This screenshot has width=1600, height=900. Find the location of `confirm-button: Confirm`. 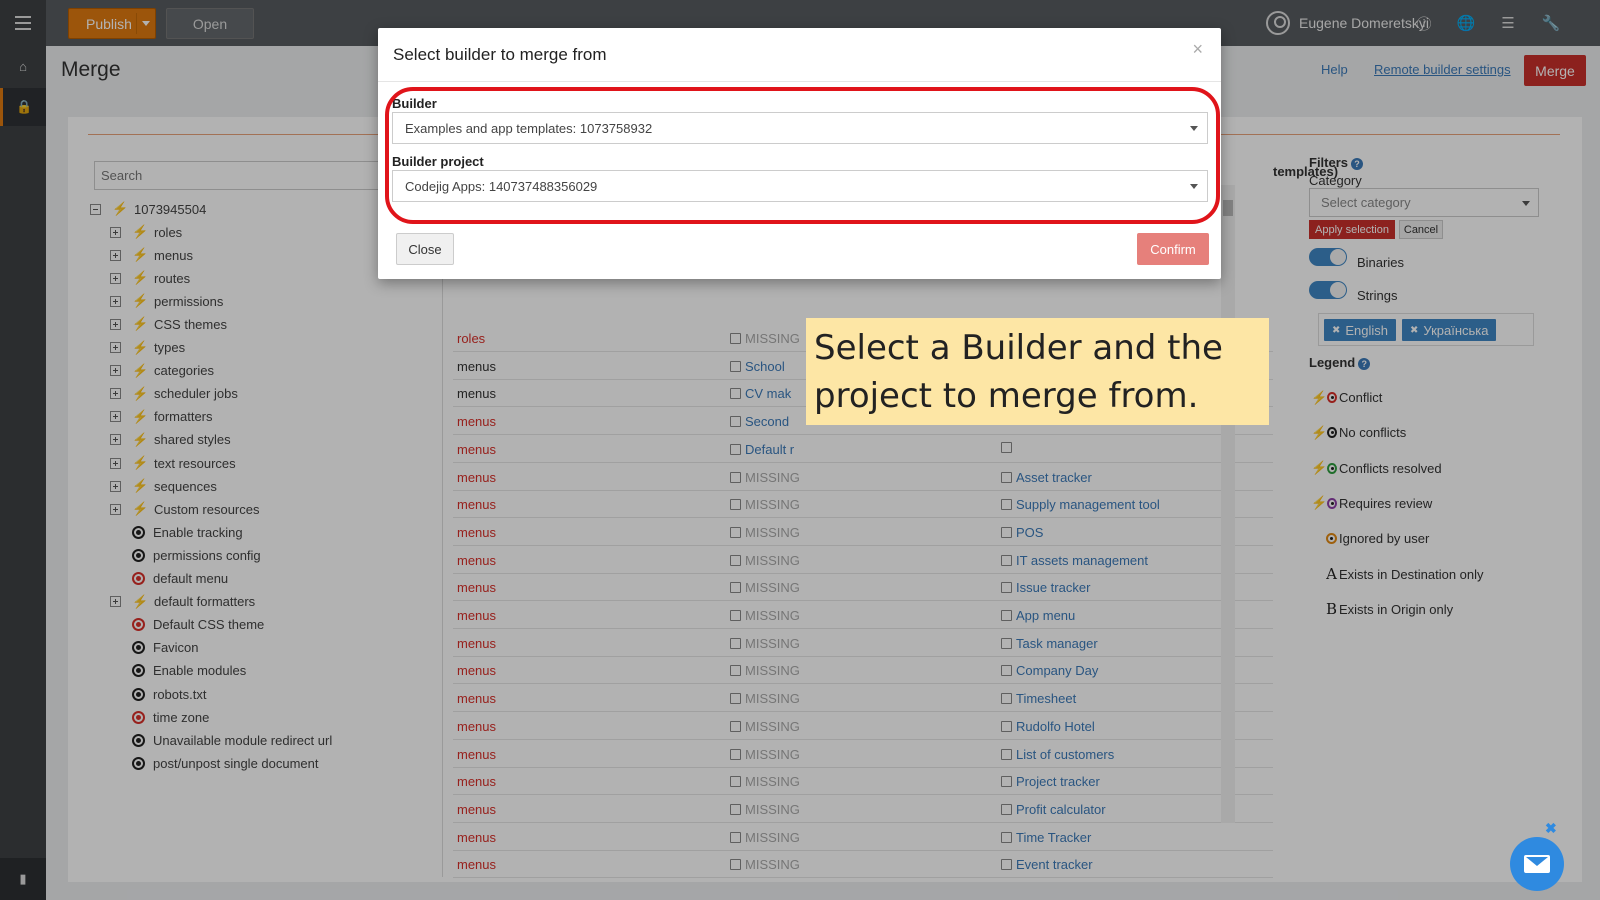

confirm-button: Confirm is located at coordinates (1173, 249).